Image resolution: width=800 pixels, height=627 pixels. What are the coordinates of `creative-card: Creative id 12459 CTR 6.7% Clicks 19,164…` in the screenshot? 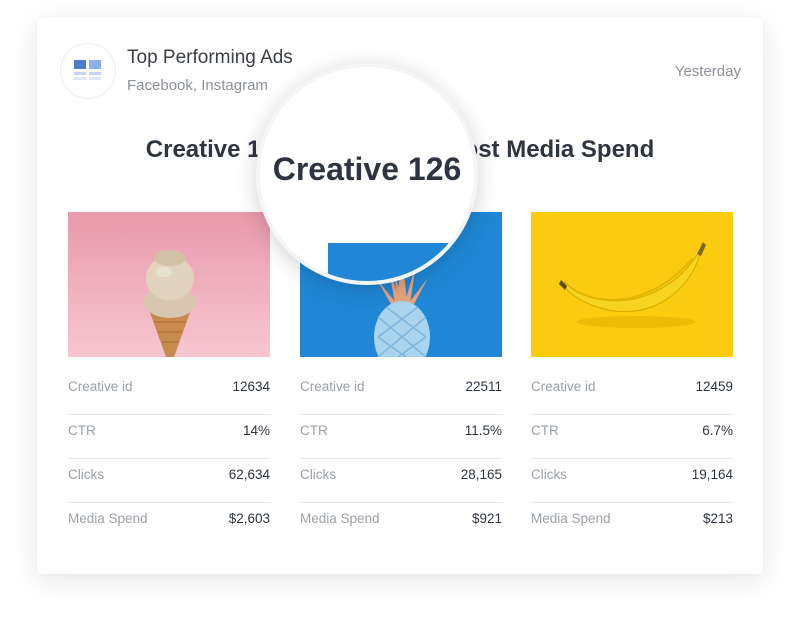 It's located at (632, 379).